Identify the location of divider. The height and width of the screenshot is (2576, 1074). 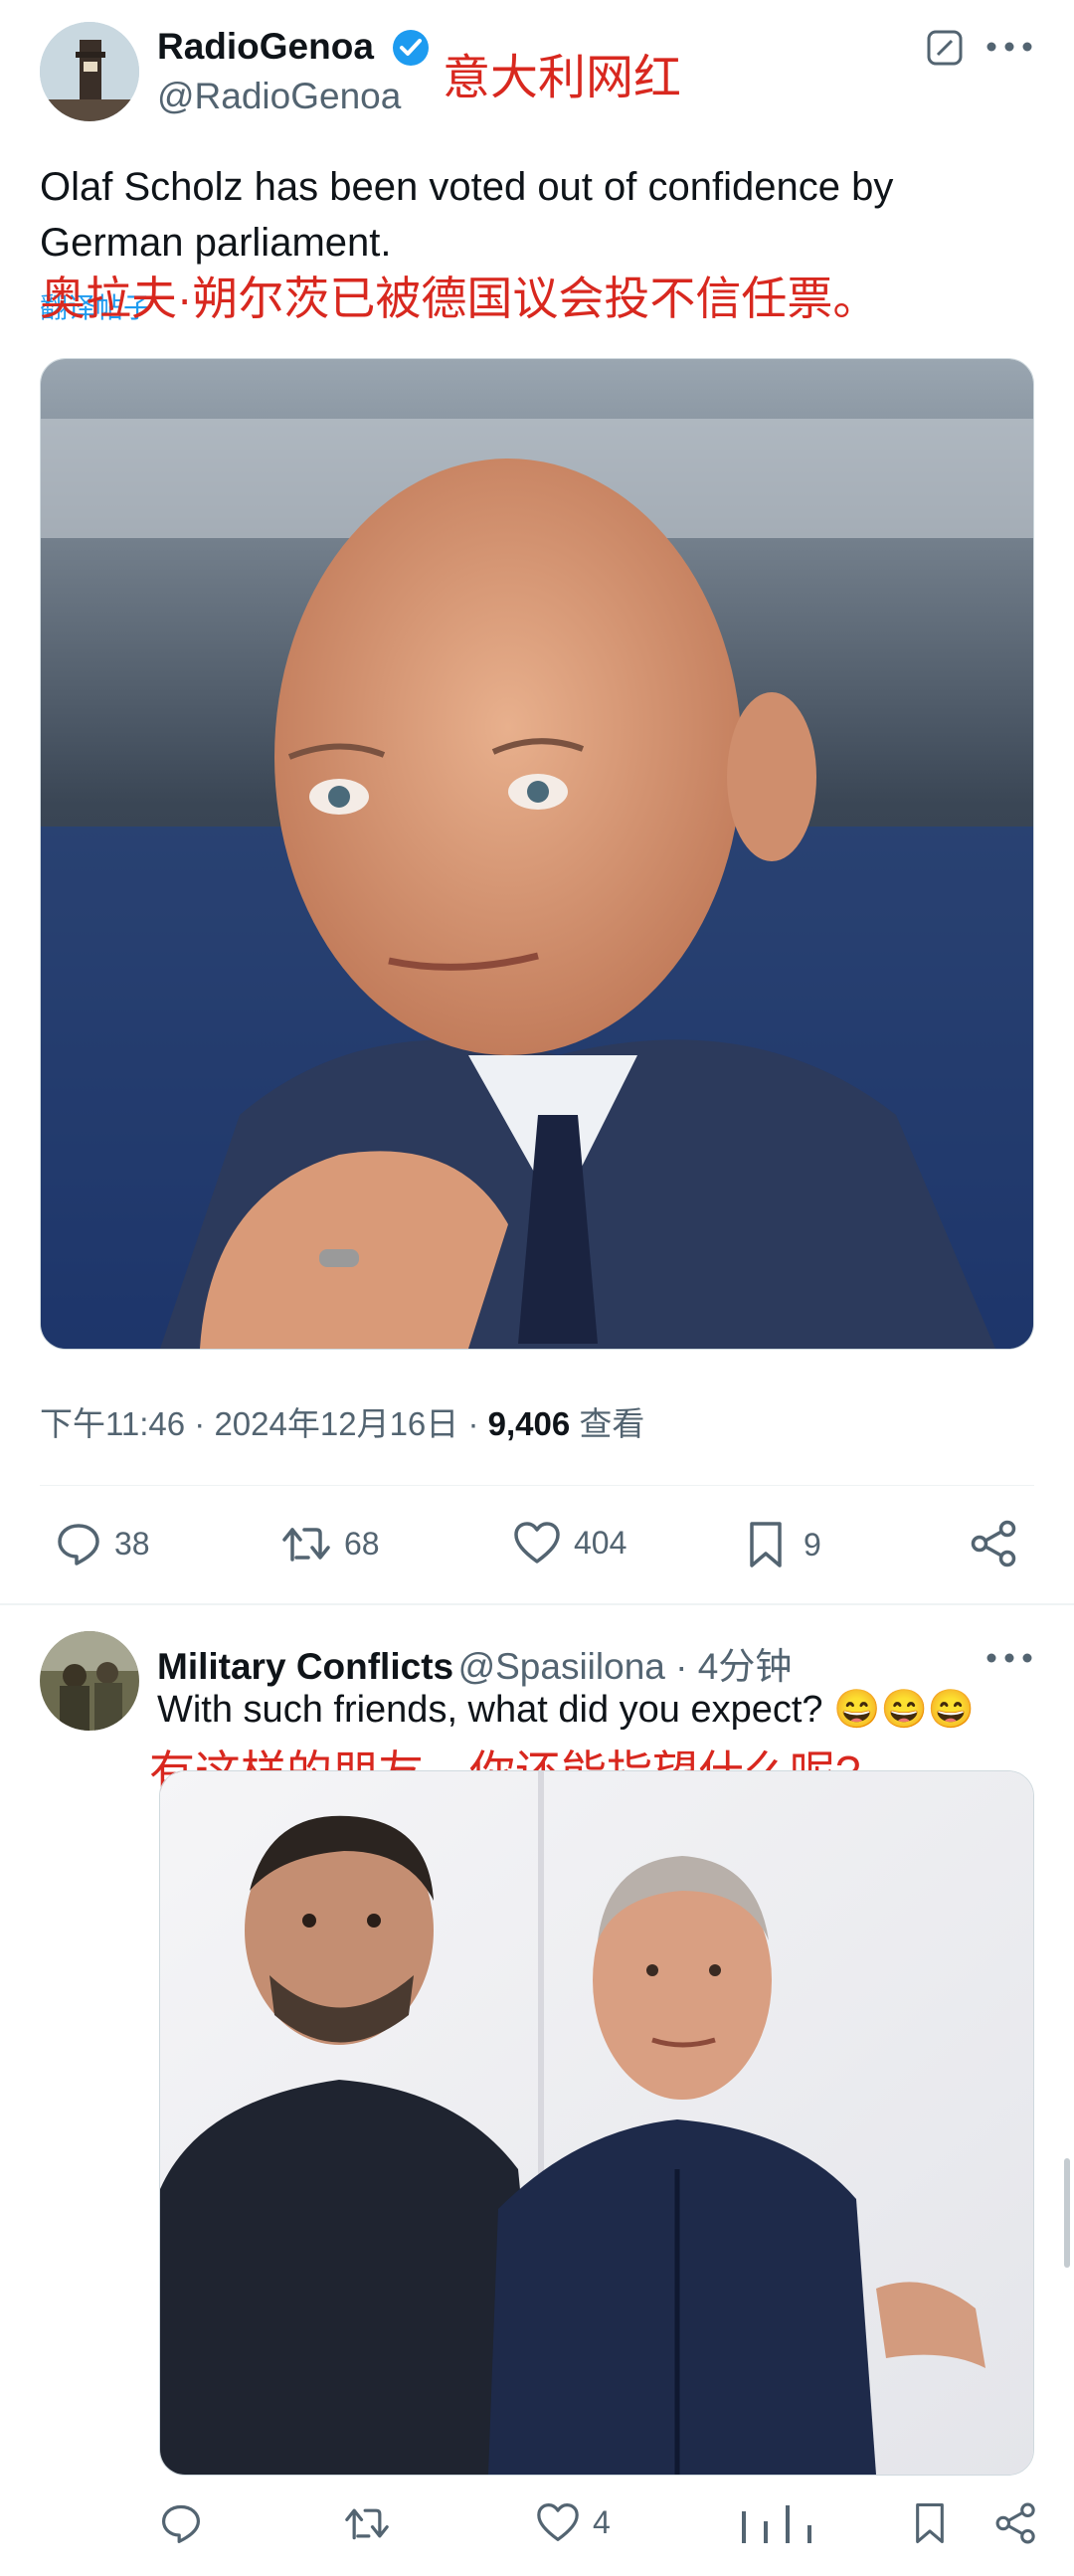
(537, 1485).